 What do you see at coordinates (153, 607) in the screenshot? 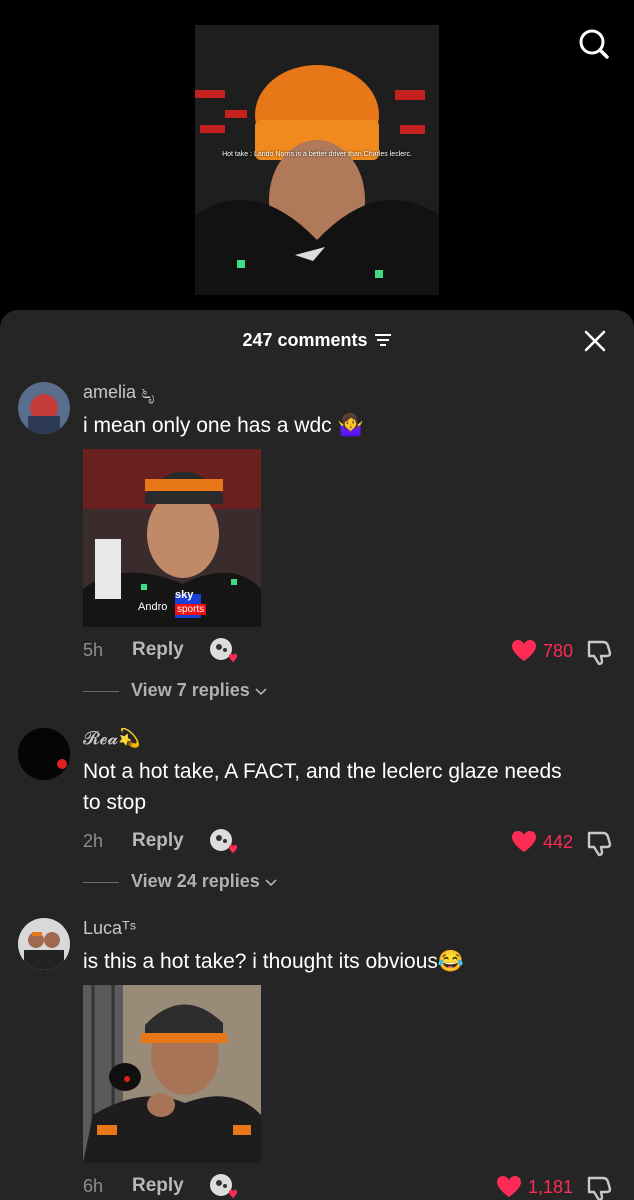
I see `image-text: Andro` at bounding box center [153, 607].